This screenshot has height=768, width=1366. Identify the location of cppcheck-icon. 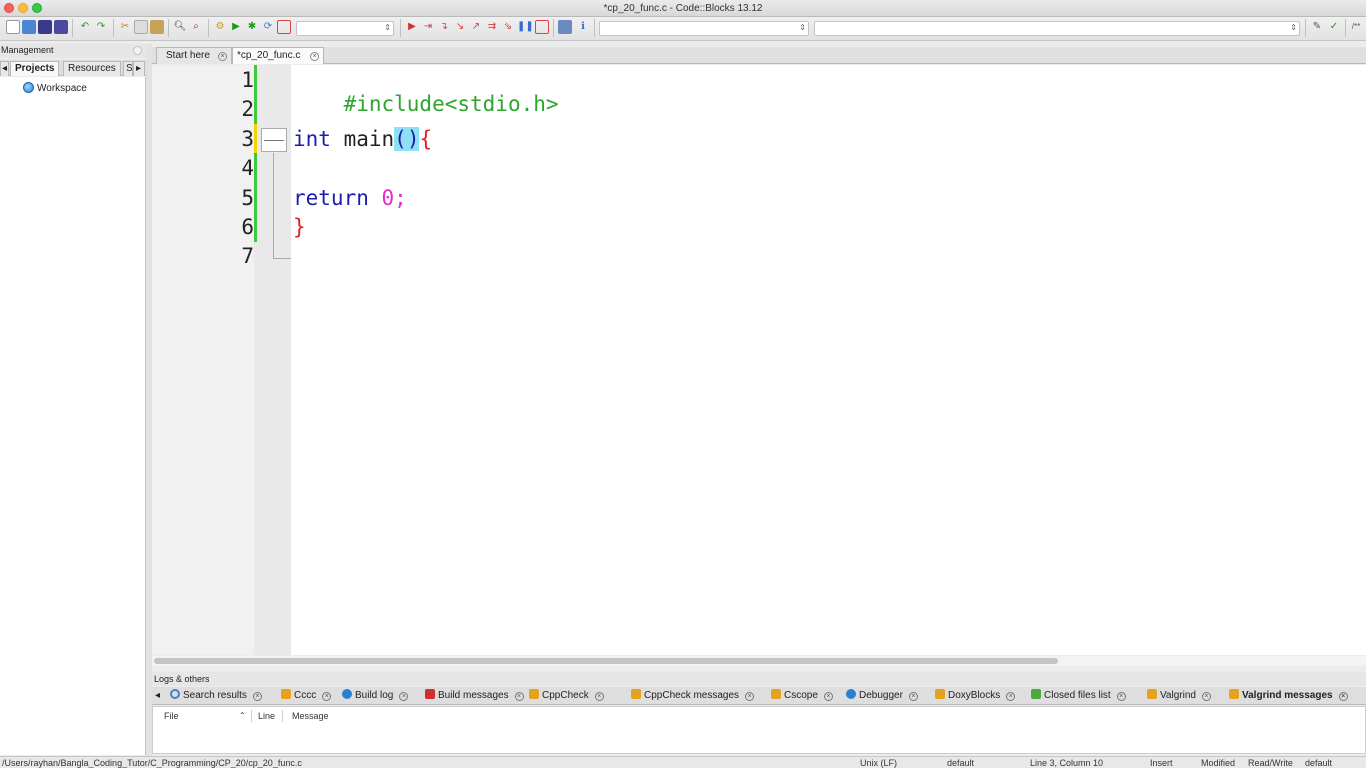
(534, 694).